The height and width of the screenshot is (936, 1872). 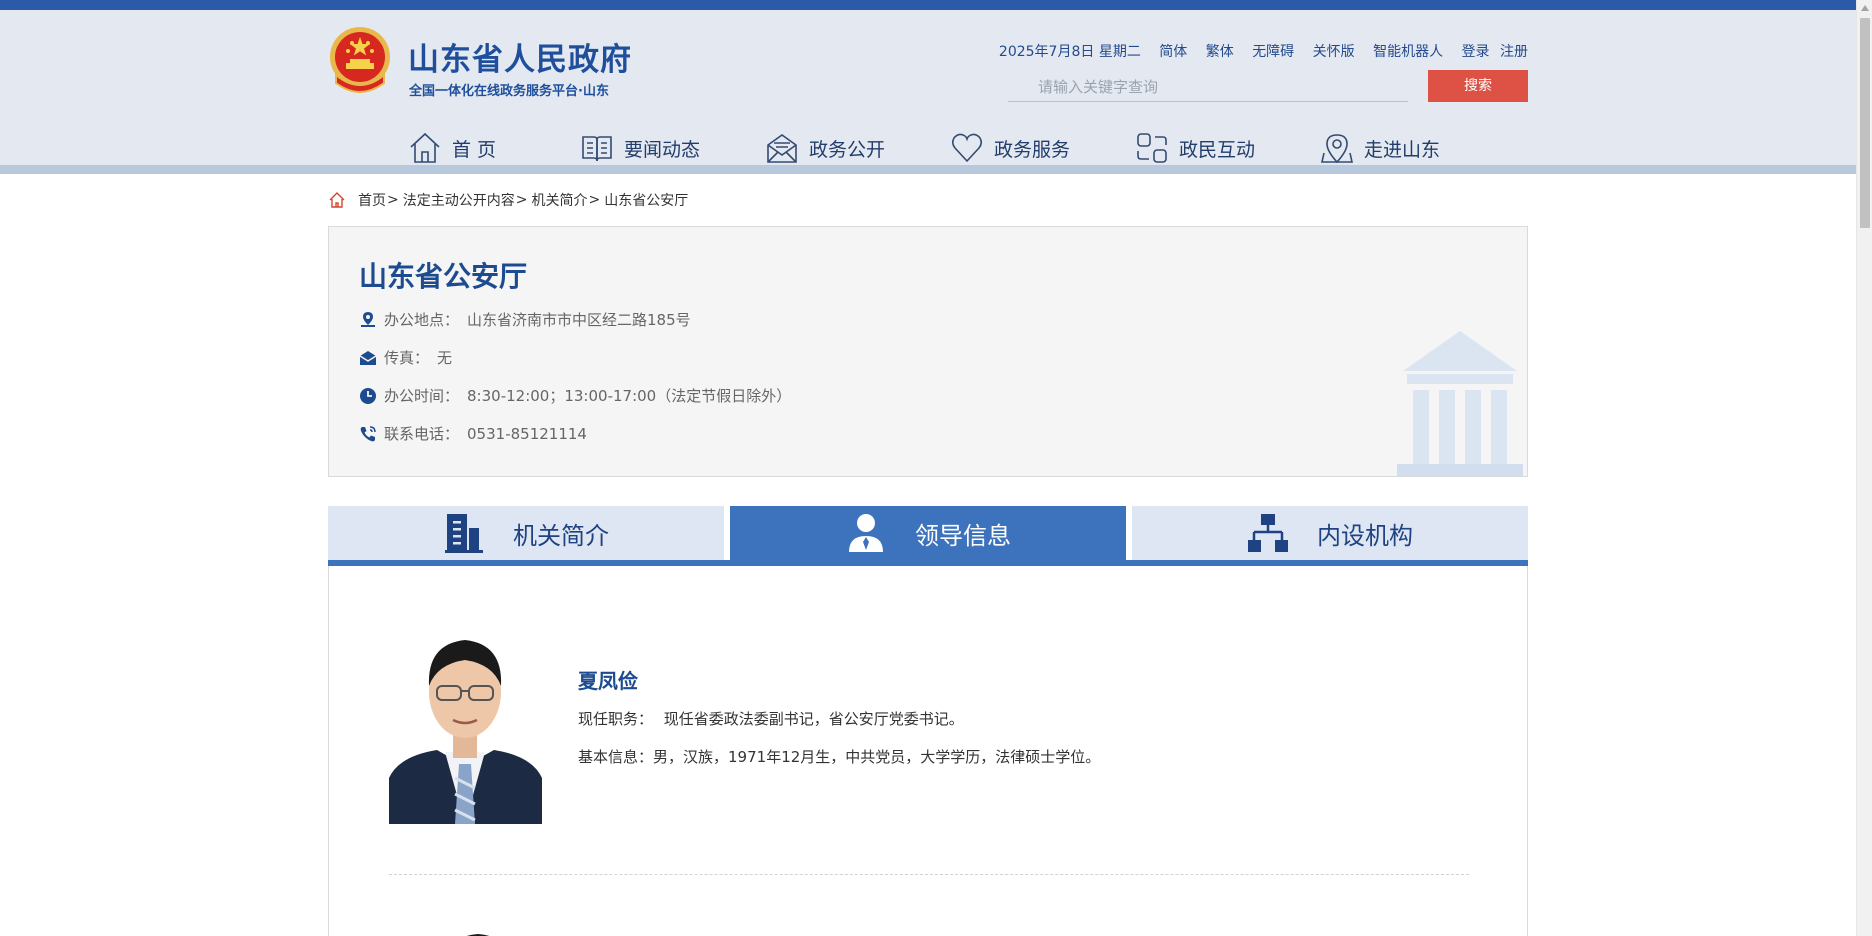 What do you see at coordinates (443, 276) in the screenshot?
I see `org-name: 山东省公安厅` at bounding box center [443, 276].